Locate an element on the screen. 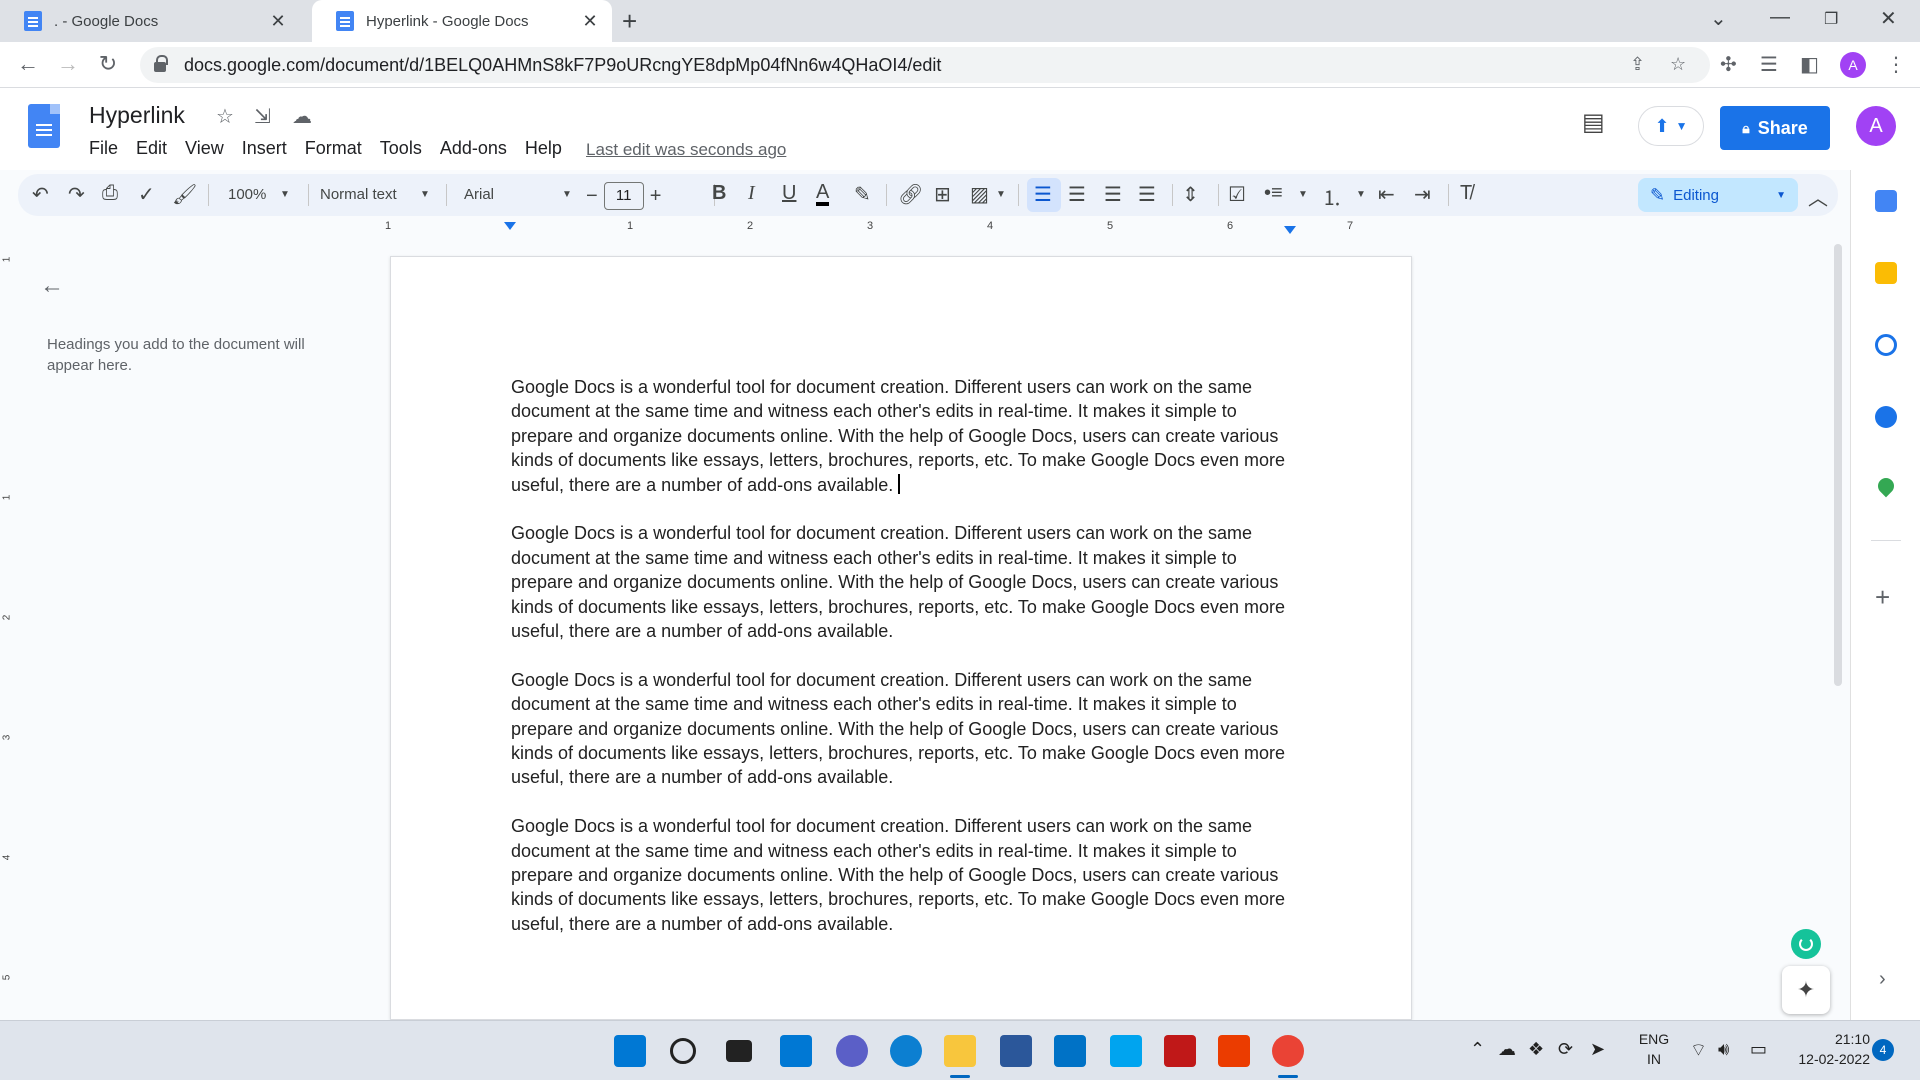  lock-icon is located at coordinates (161, 63).